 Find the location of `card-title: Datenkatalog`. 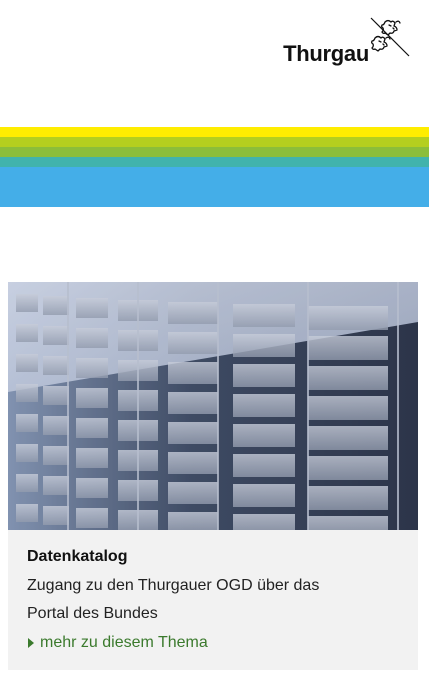

card-title: Datenkatalog is located at coordinates (77, 556).